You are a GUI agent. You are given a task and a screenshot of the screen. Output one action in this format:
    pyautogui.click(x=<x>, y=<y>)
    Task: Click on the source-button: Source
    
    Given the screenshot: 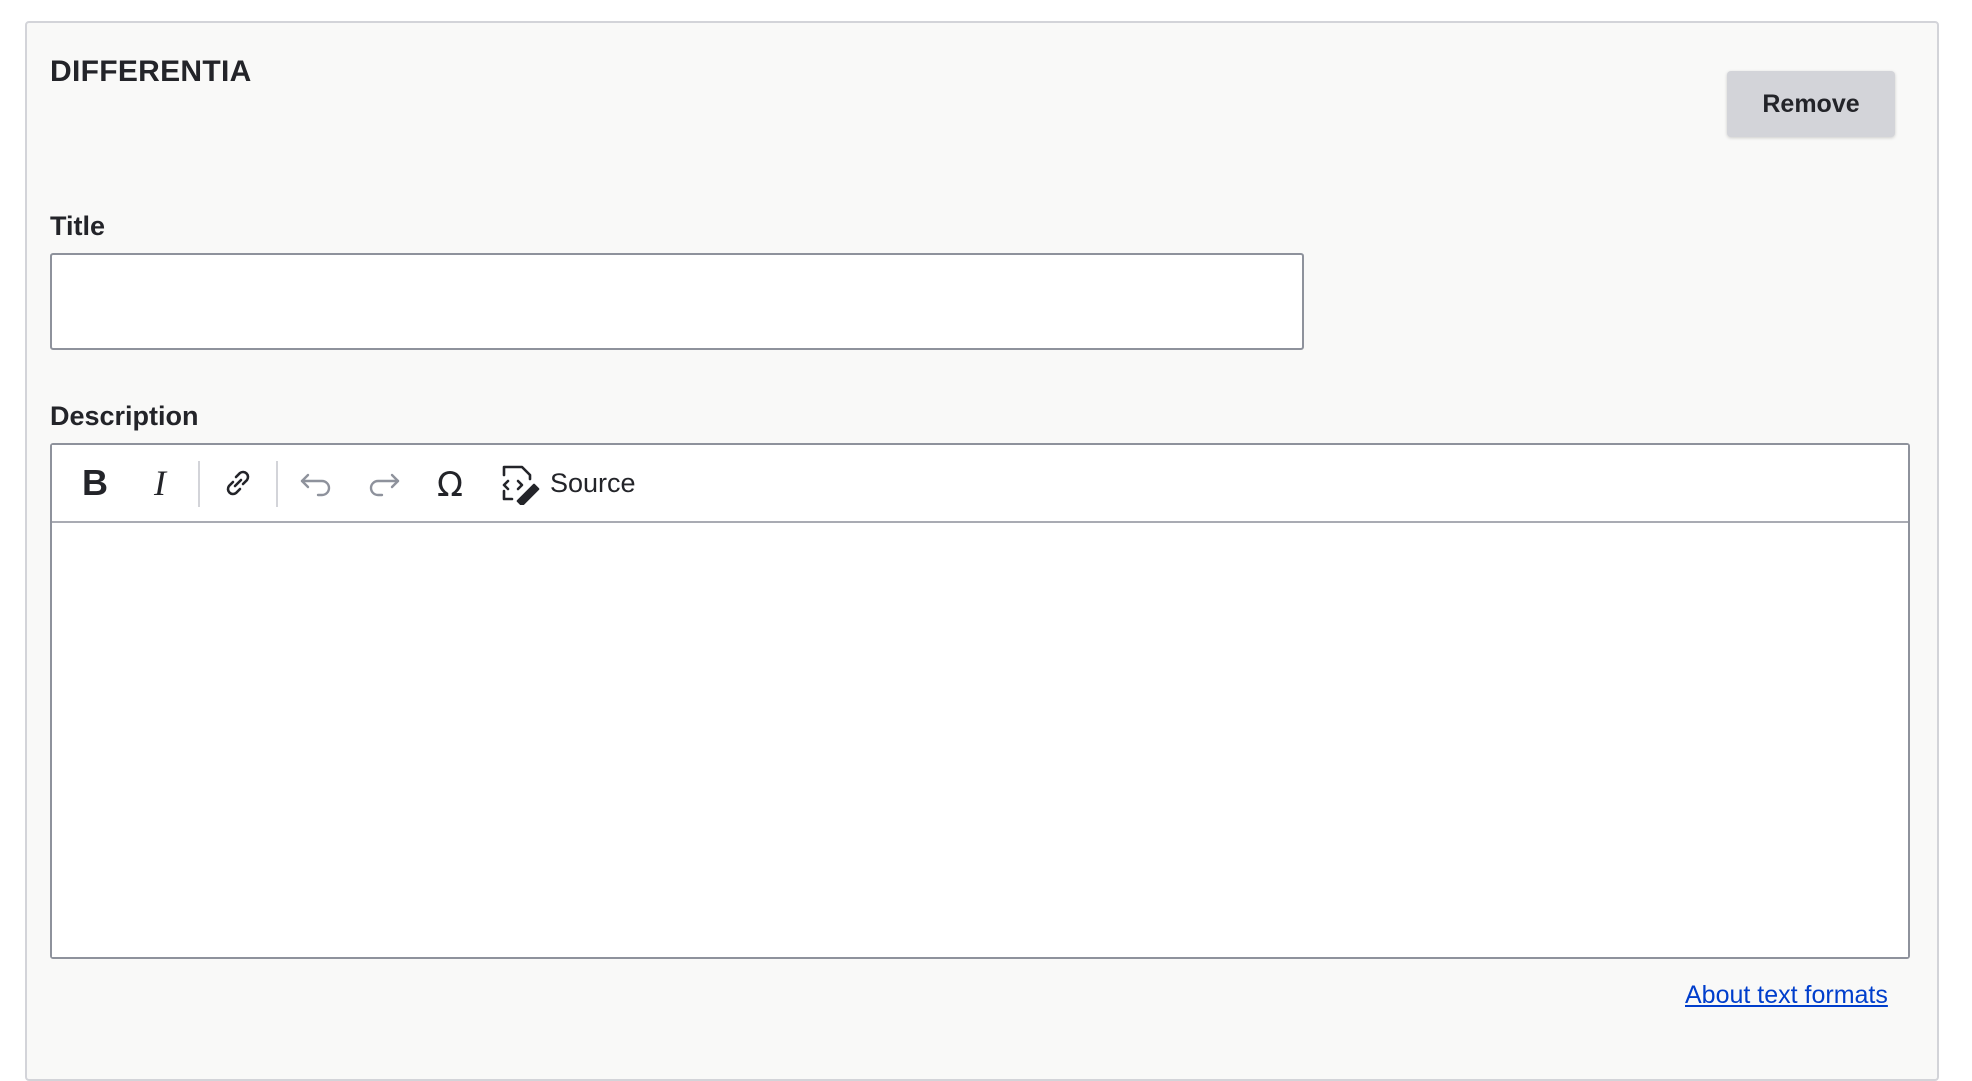 What is the action you would take?
    pyautogui.click(x=573, y=483)
    